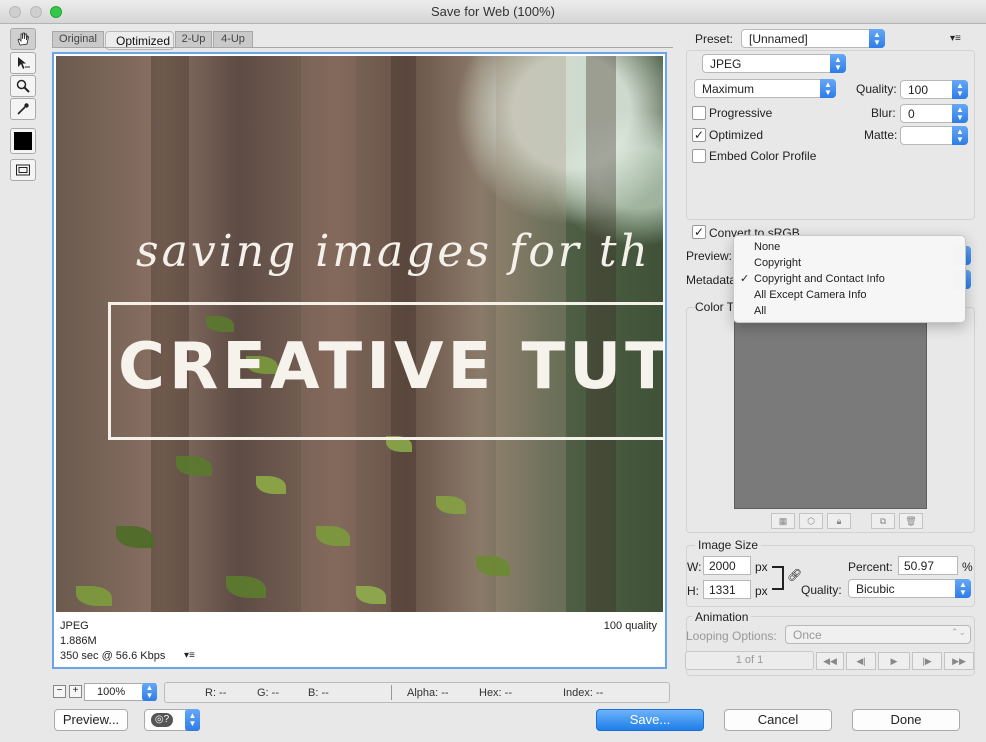 Image resolution: width=986 pixels, height=742 pixels. Describe the element at coordinates (726, 64) in the screenshot. I see `format-value: JPEG` at that location.